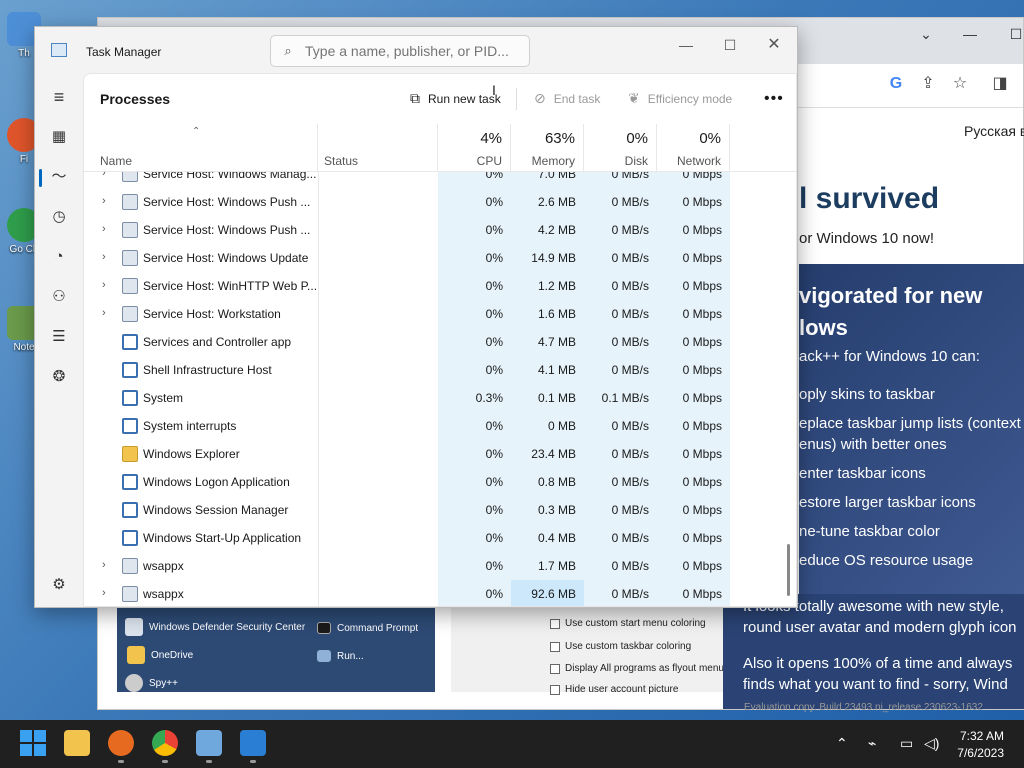 Image resolution: width=1024 pixels, height=768 pixels. What do you see at coordinates (981, 736) in the screenshot?
I see `clock-time: 7:32 AM` at bounding box center [981, 736].